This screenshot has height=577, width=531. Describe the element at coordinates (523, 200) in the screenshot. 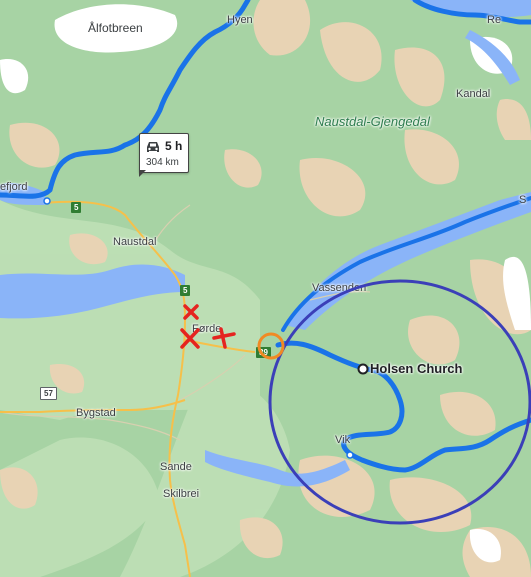

I see `place-label-s-edge: S` at that location.